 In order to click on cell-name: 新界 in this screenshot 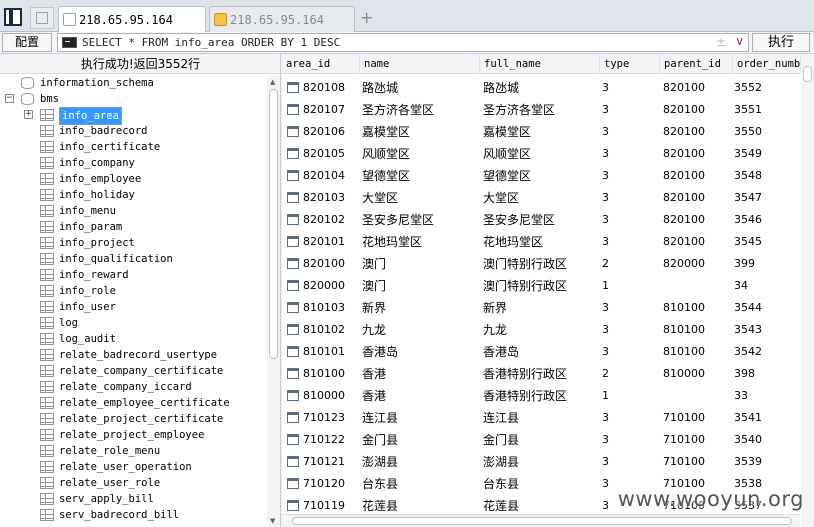, I will do `click(420, 308)`.